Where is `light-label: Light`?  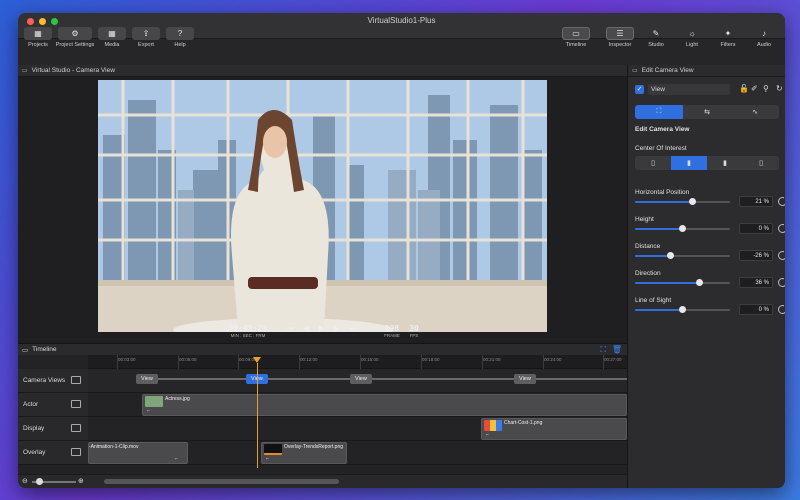 light-label: Light is located at coordinates (692, 45).